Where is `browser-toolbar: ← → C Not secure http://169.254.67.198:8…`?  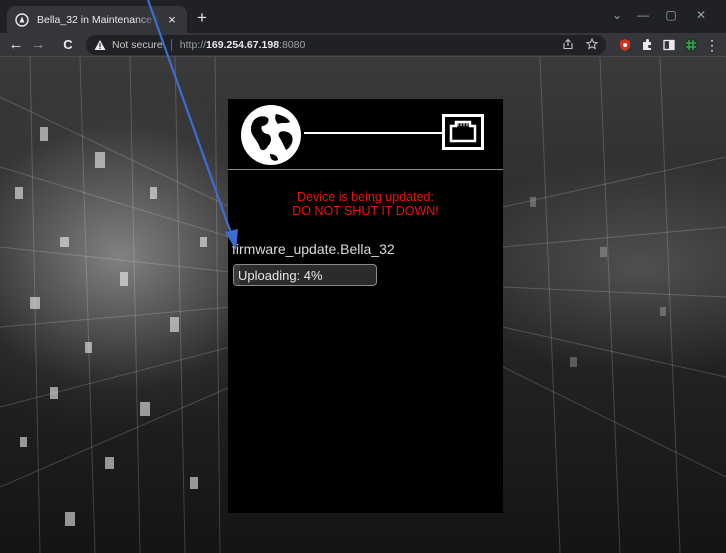
browser-toolbar: ← → C Not secure http://169.254.67.198:8… is located at coordinates (363, 45).